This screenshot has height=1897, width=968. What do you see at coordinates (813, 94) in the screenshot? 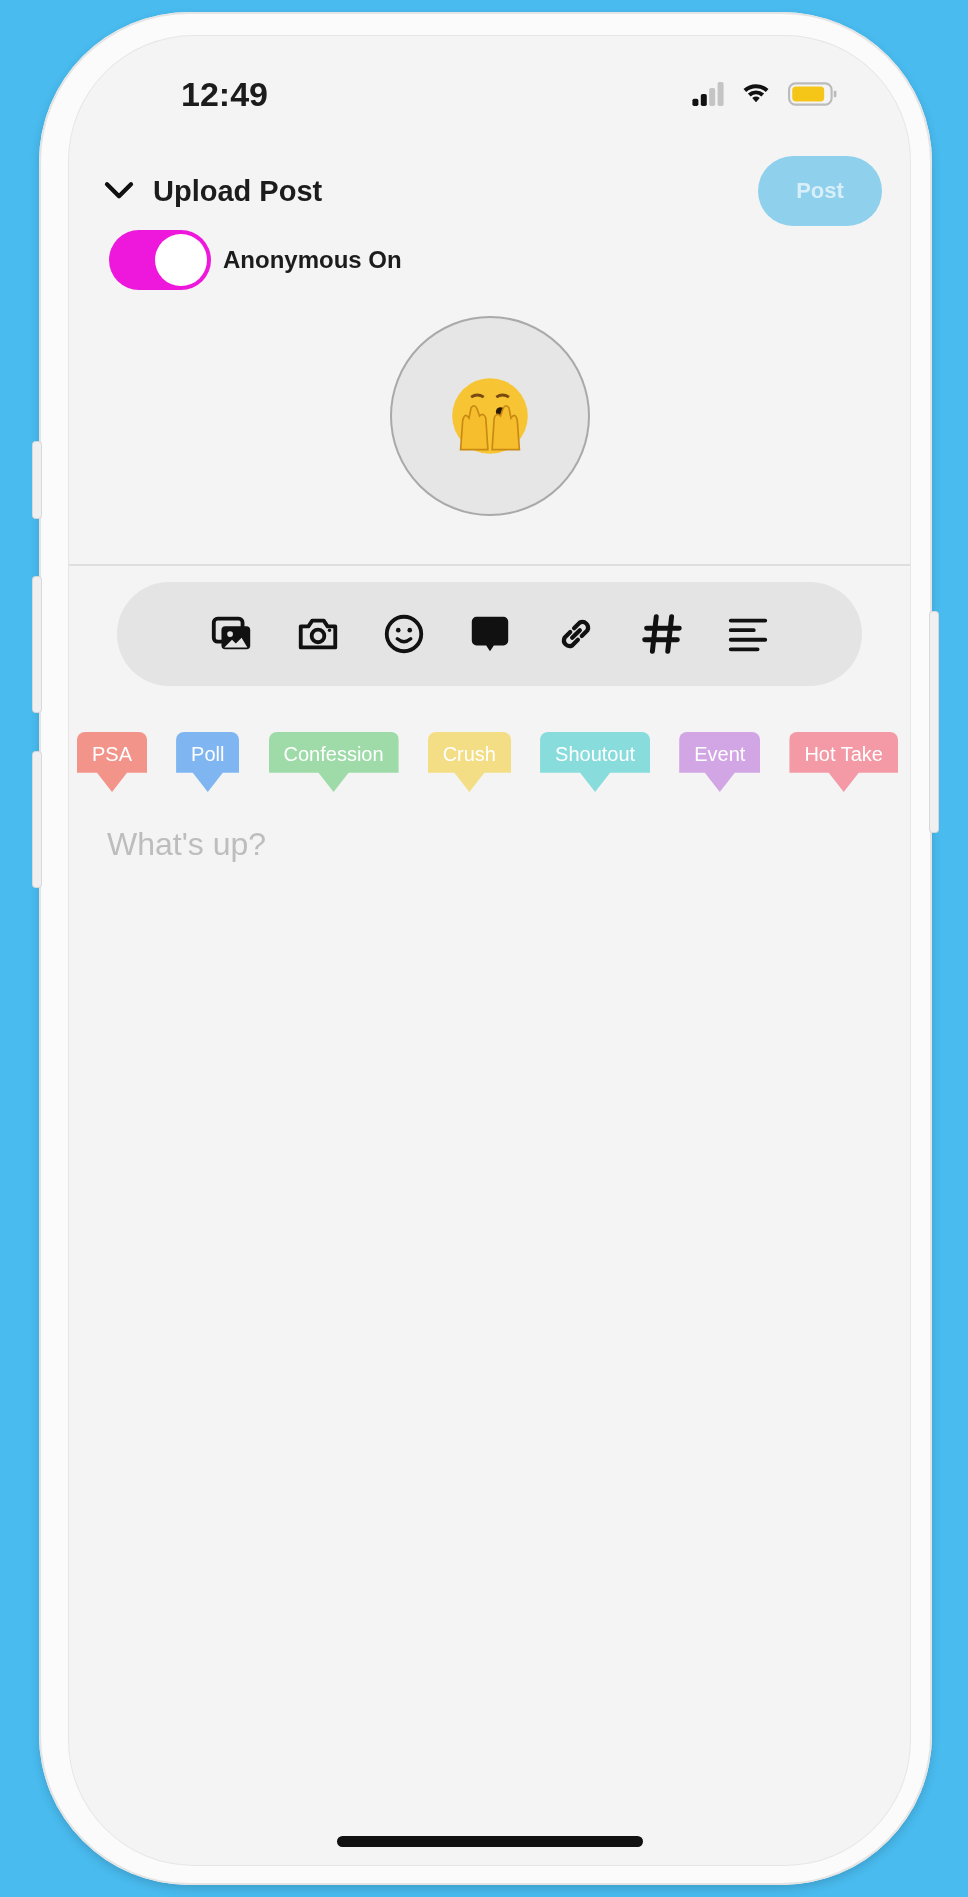
I see `battery-icon` at bounding box center [813, 94].